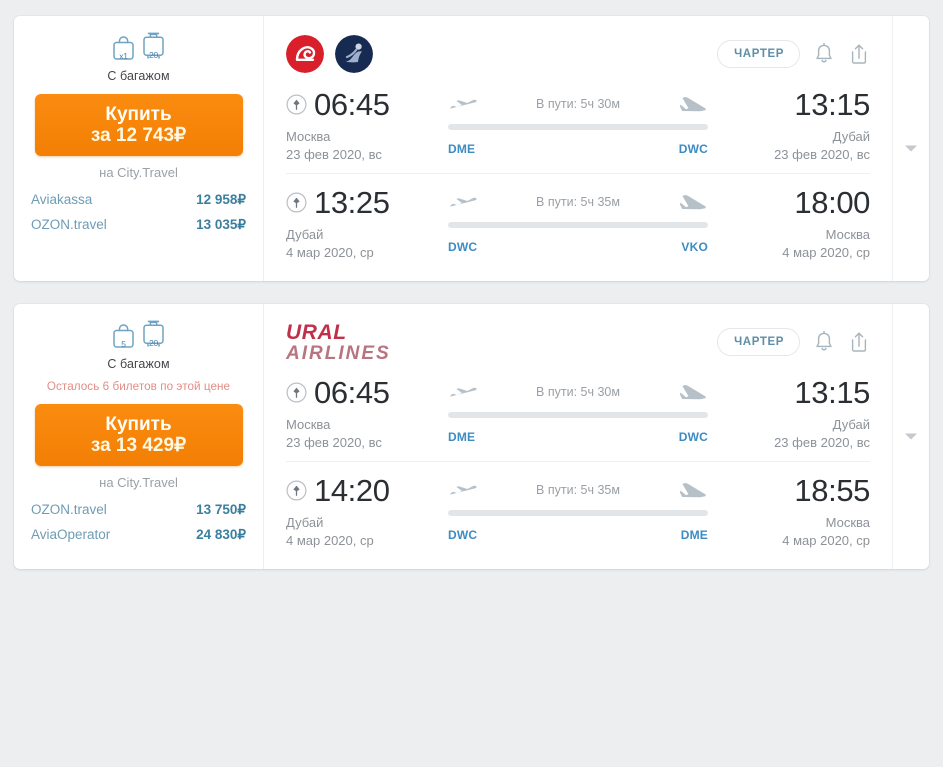  What do you see at coordinates (578, 54) in the screenshot?
I see `flight-header: ЧАРТЕР` at bounding box center [578, 54].